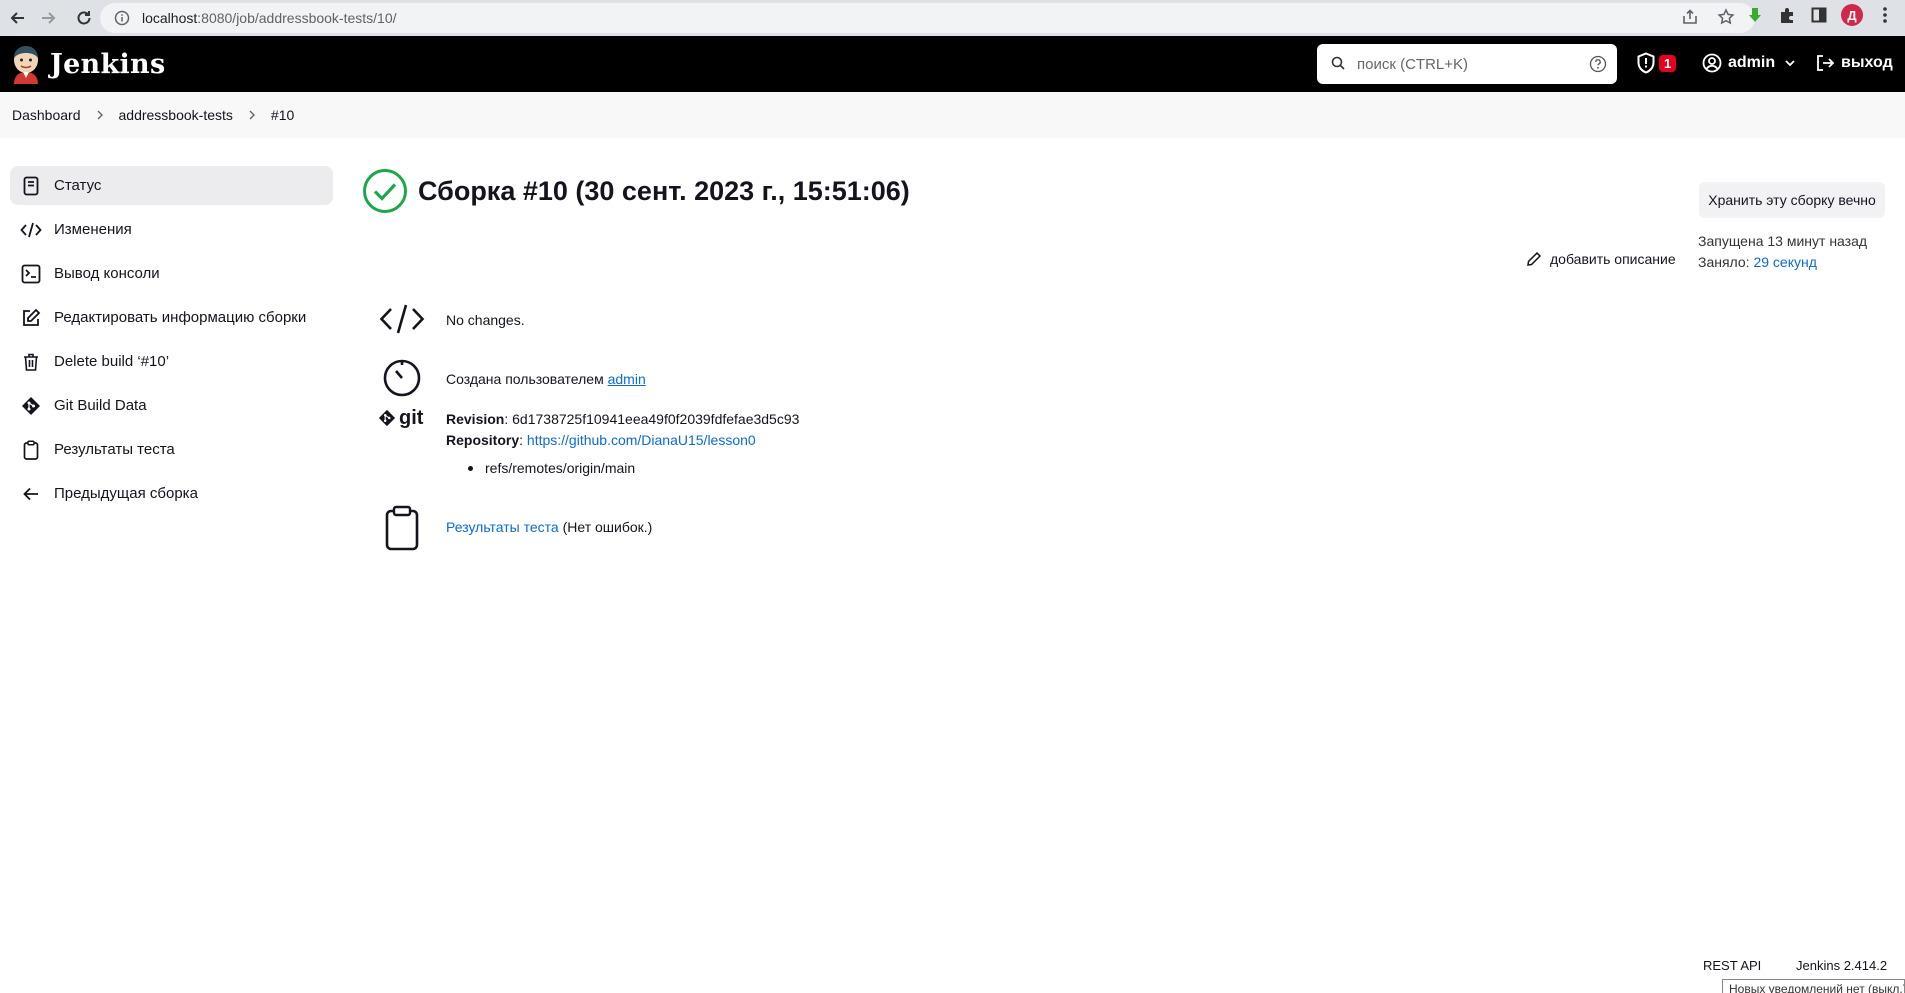  I want to click on sidebar-item-console: Вывод консоли, so click(171, 273).